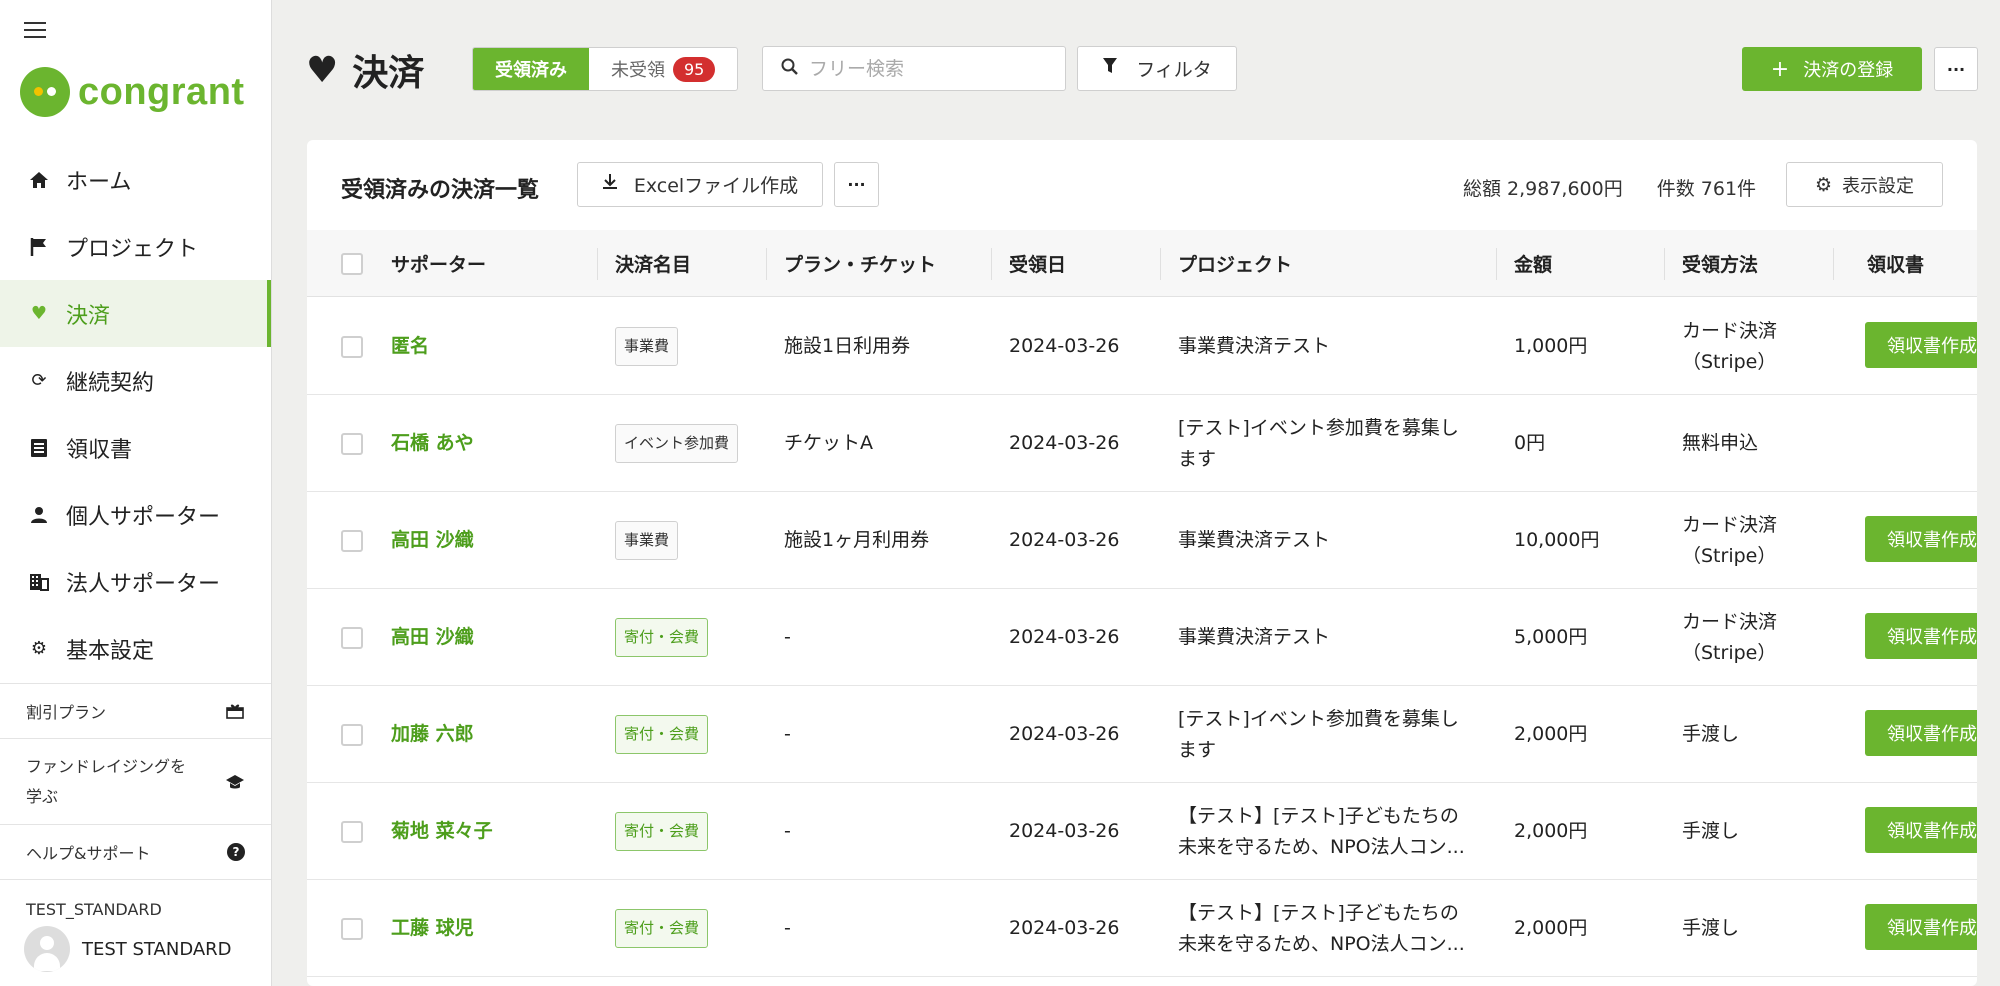 The height and width of the screenshot is (986, 2000). I want to click on register-payment-button: + 決済の登録, so click(1832, 69).